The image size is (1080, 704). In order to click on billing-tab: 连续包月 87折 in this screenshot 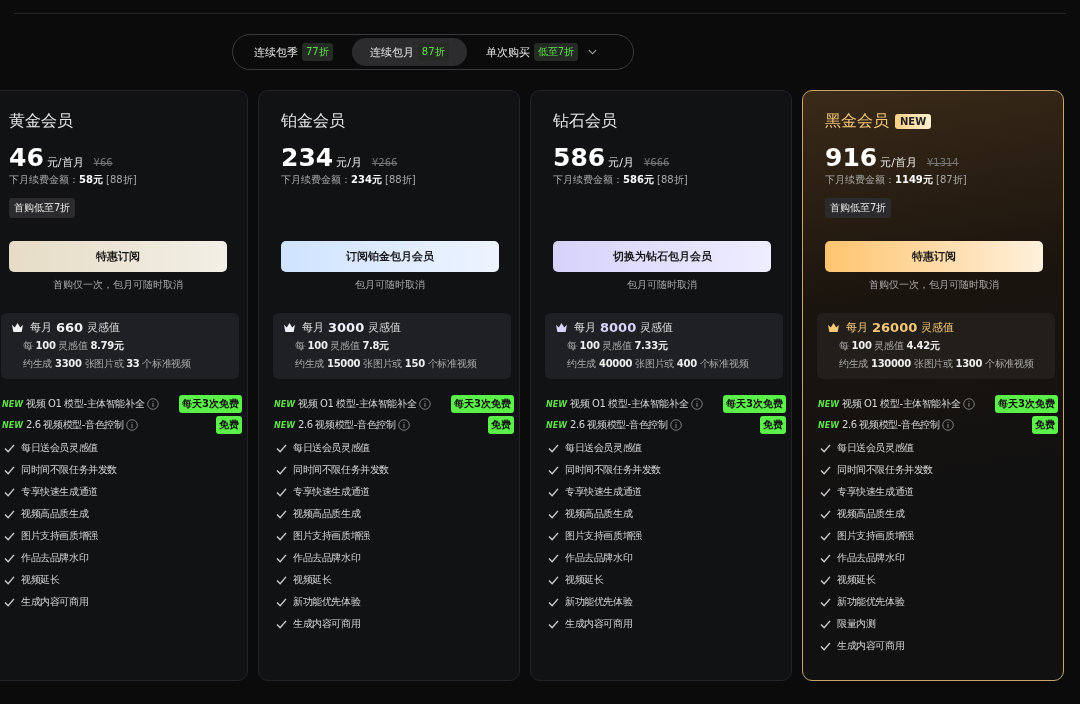, I will do `click(409, 52)`.